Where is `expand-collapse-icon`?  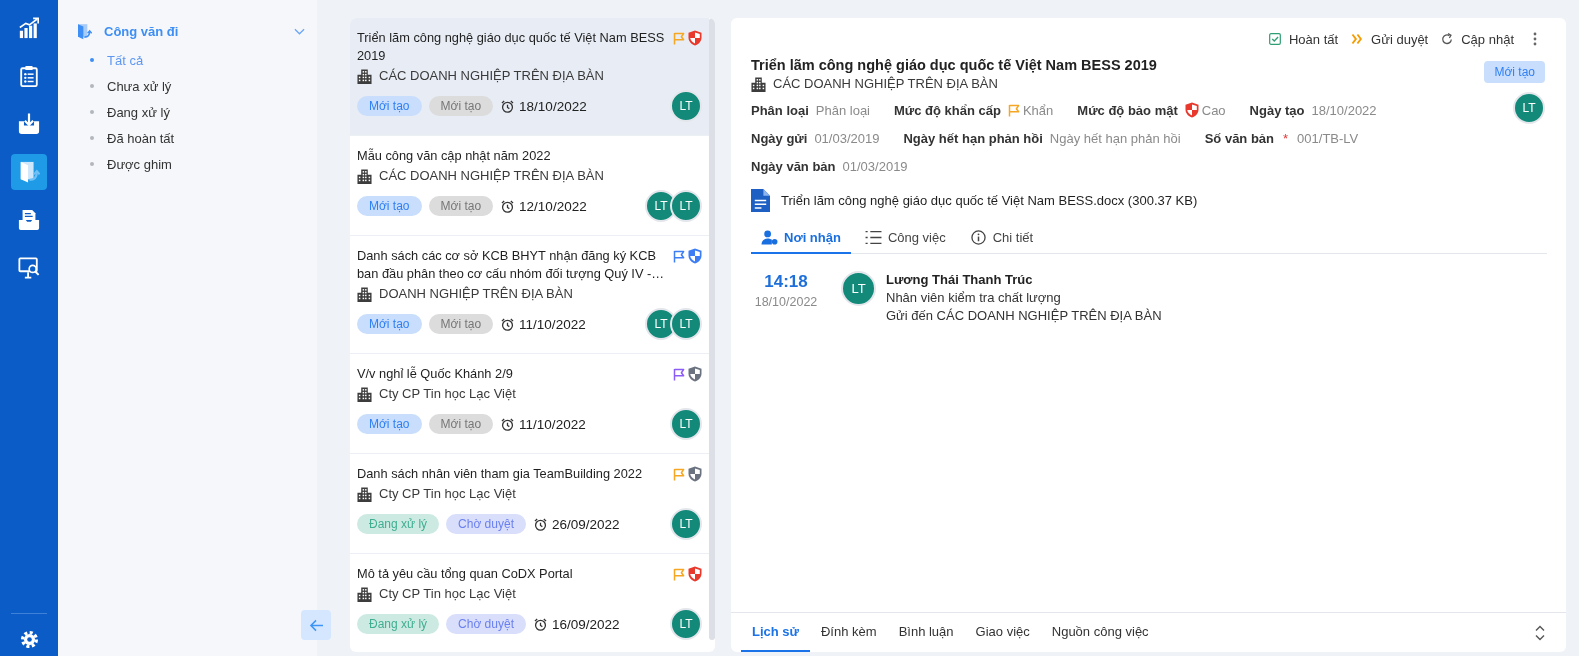
expand-collapse-icon is located at coordinates (1540, 632).